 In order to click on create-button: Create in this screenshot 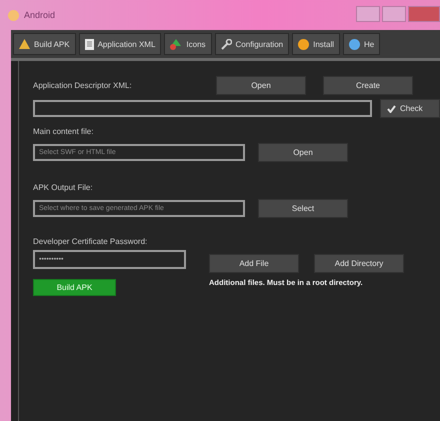, I will do `click(368, 85)`.